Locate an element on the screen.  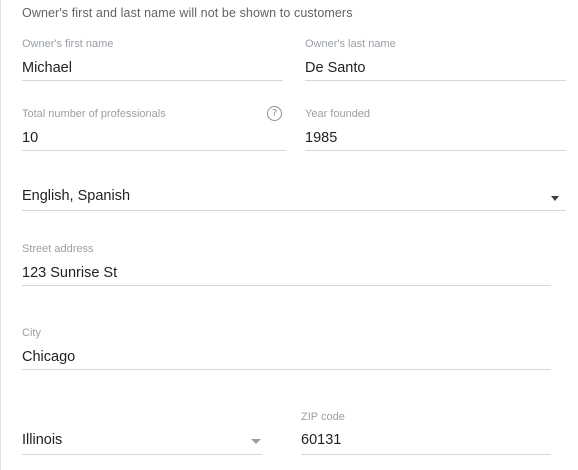
zip-code-label: ZIP code is located at coordinates (323, 417).